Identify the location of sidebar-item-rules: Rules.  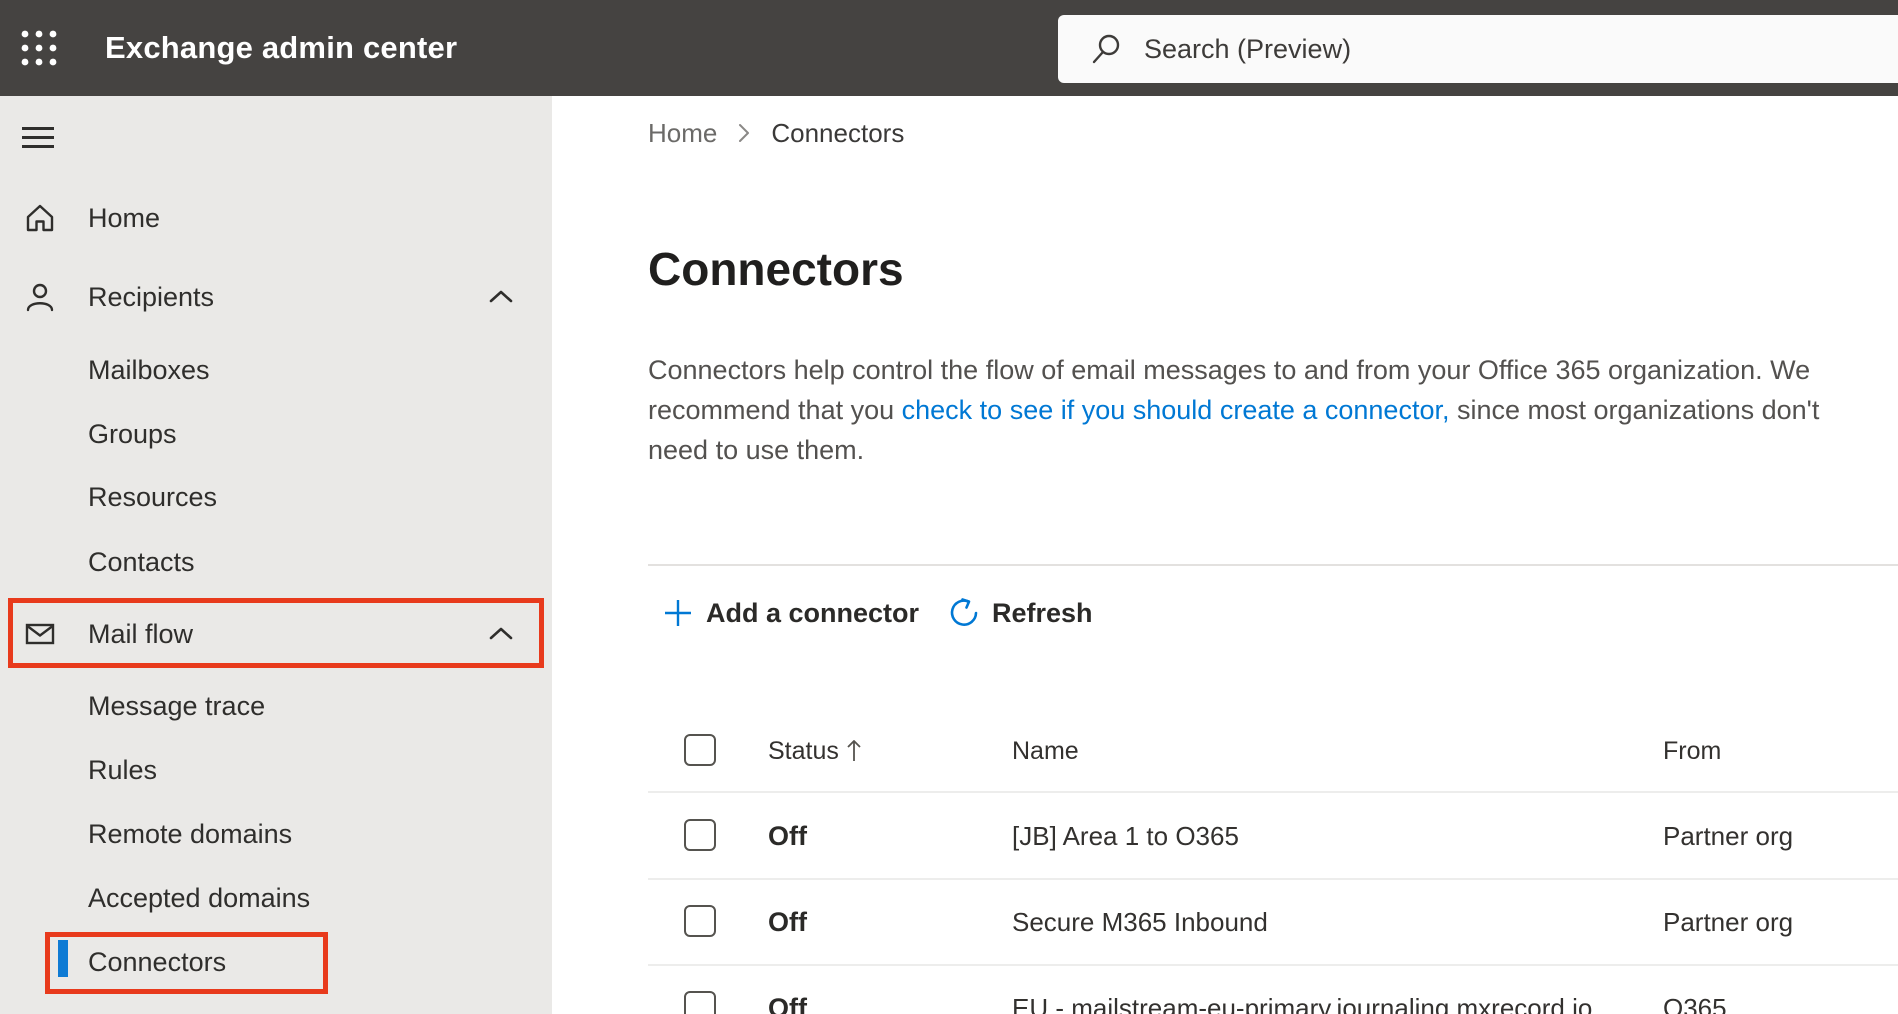
(276, 770).